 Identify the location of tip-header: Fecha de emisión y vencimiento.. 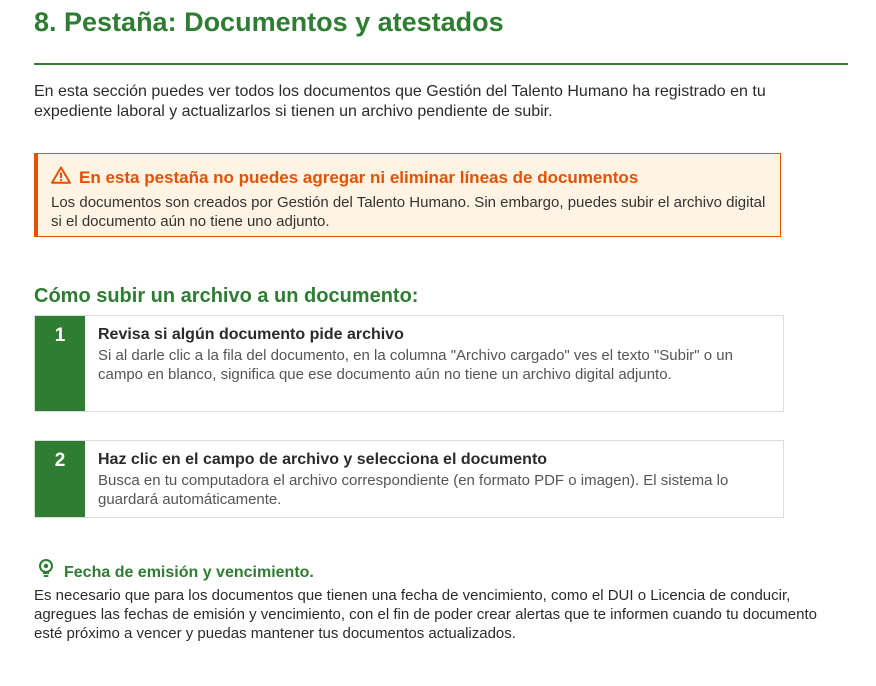
(176, 572).